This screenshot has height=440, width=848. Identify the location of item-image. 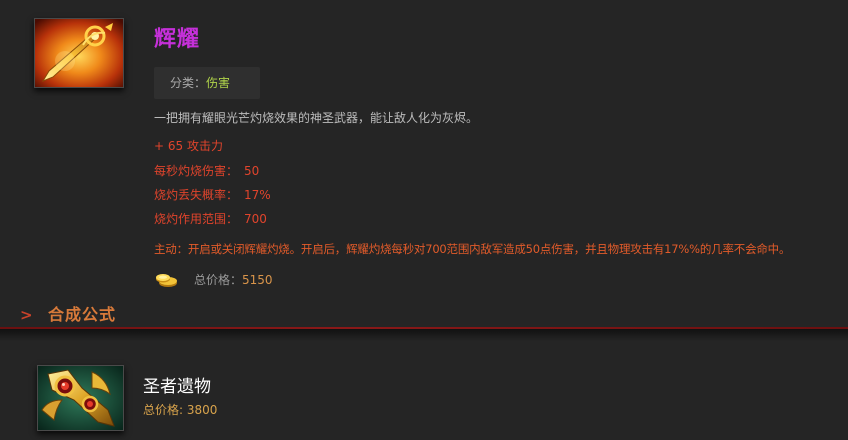
(79, 53).